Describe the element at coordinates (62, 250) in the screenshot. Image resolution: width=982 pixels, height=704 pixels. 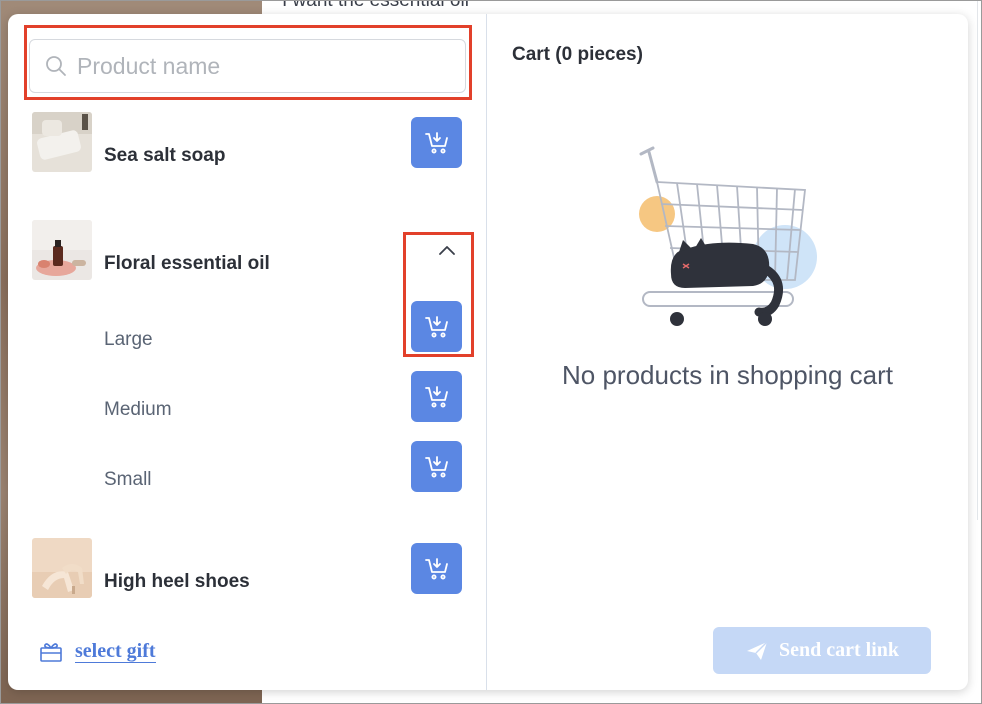
I see `floral-essential-oil-thumbnail` at that location.